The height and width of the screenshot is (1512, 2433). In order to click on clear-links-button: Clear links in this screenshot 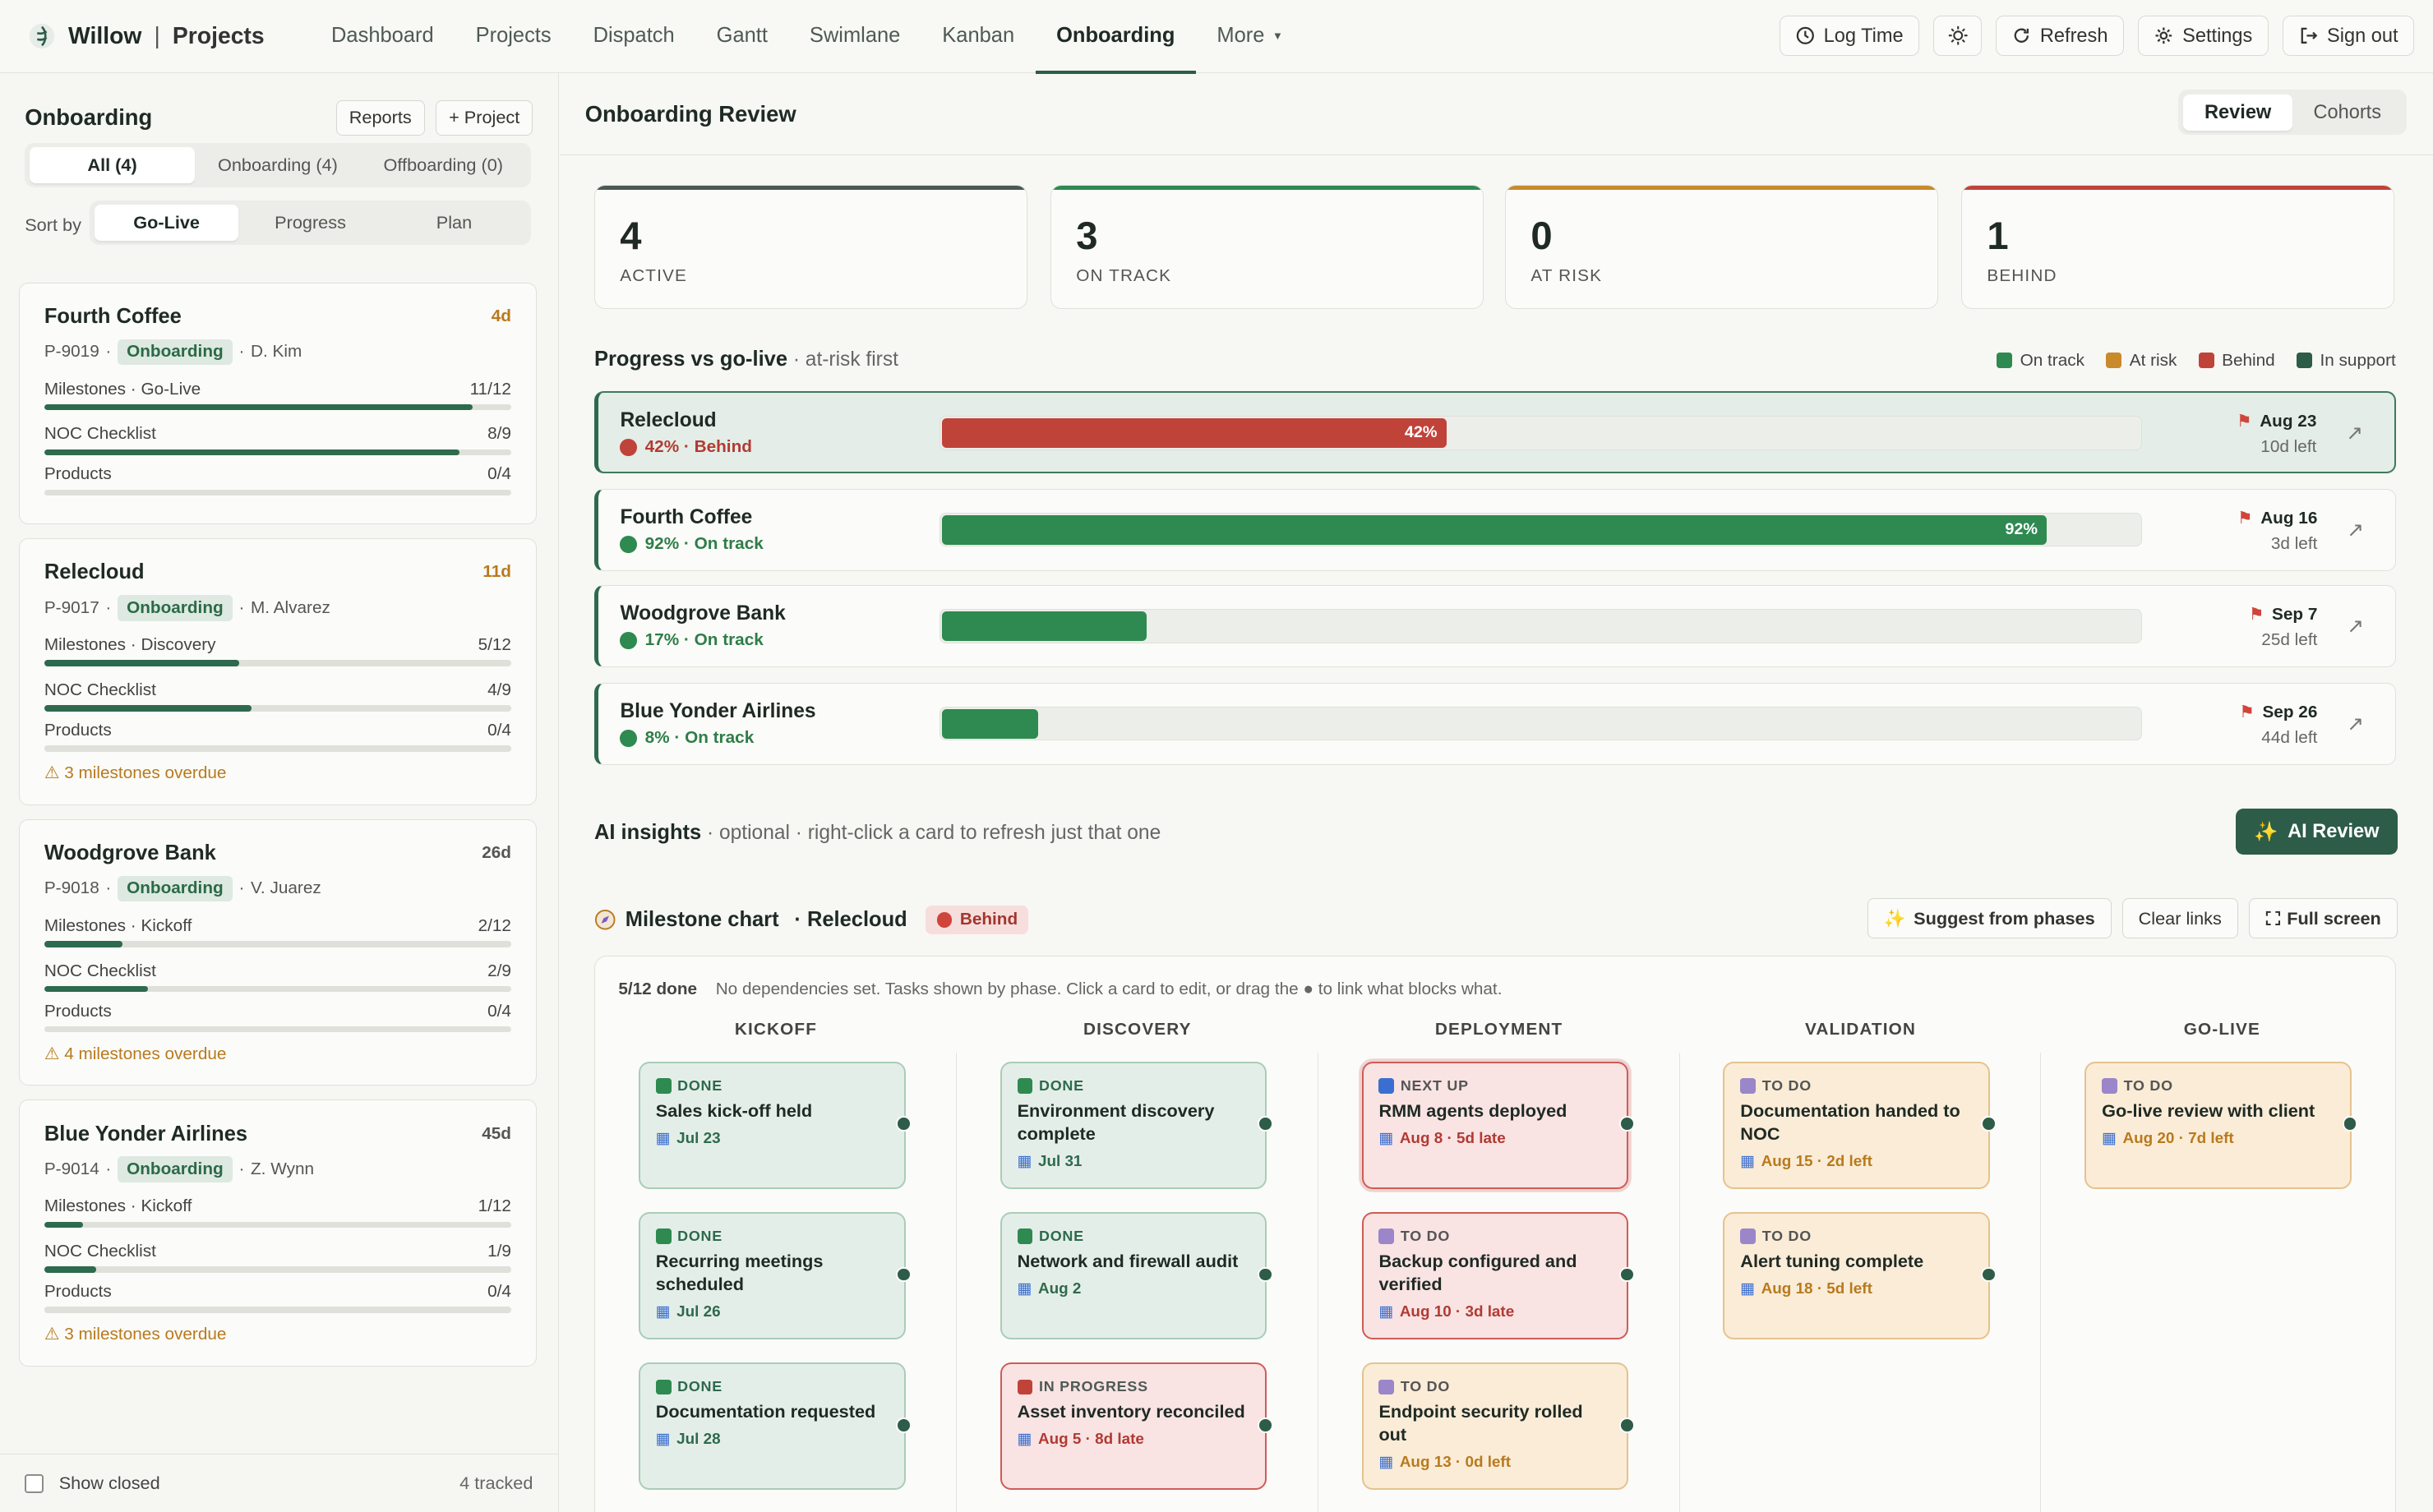, I will do `click(2179, 918)`.